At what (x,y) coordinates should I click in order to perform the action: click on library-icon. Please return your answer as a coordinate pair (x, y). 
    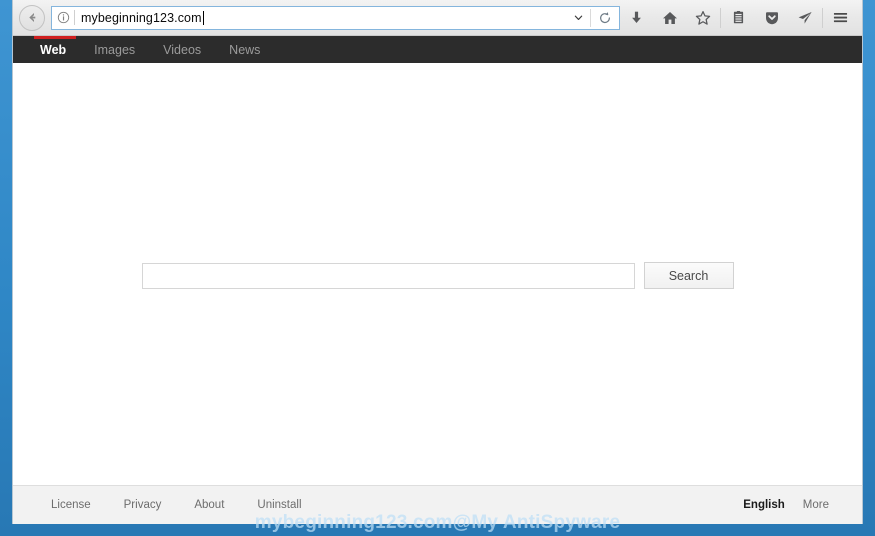
    Looking at the image, I should click on (738, 18).